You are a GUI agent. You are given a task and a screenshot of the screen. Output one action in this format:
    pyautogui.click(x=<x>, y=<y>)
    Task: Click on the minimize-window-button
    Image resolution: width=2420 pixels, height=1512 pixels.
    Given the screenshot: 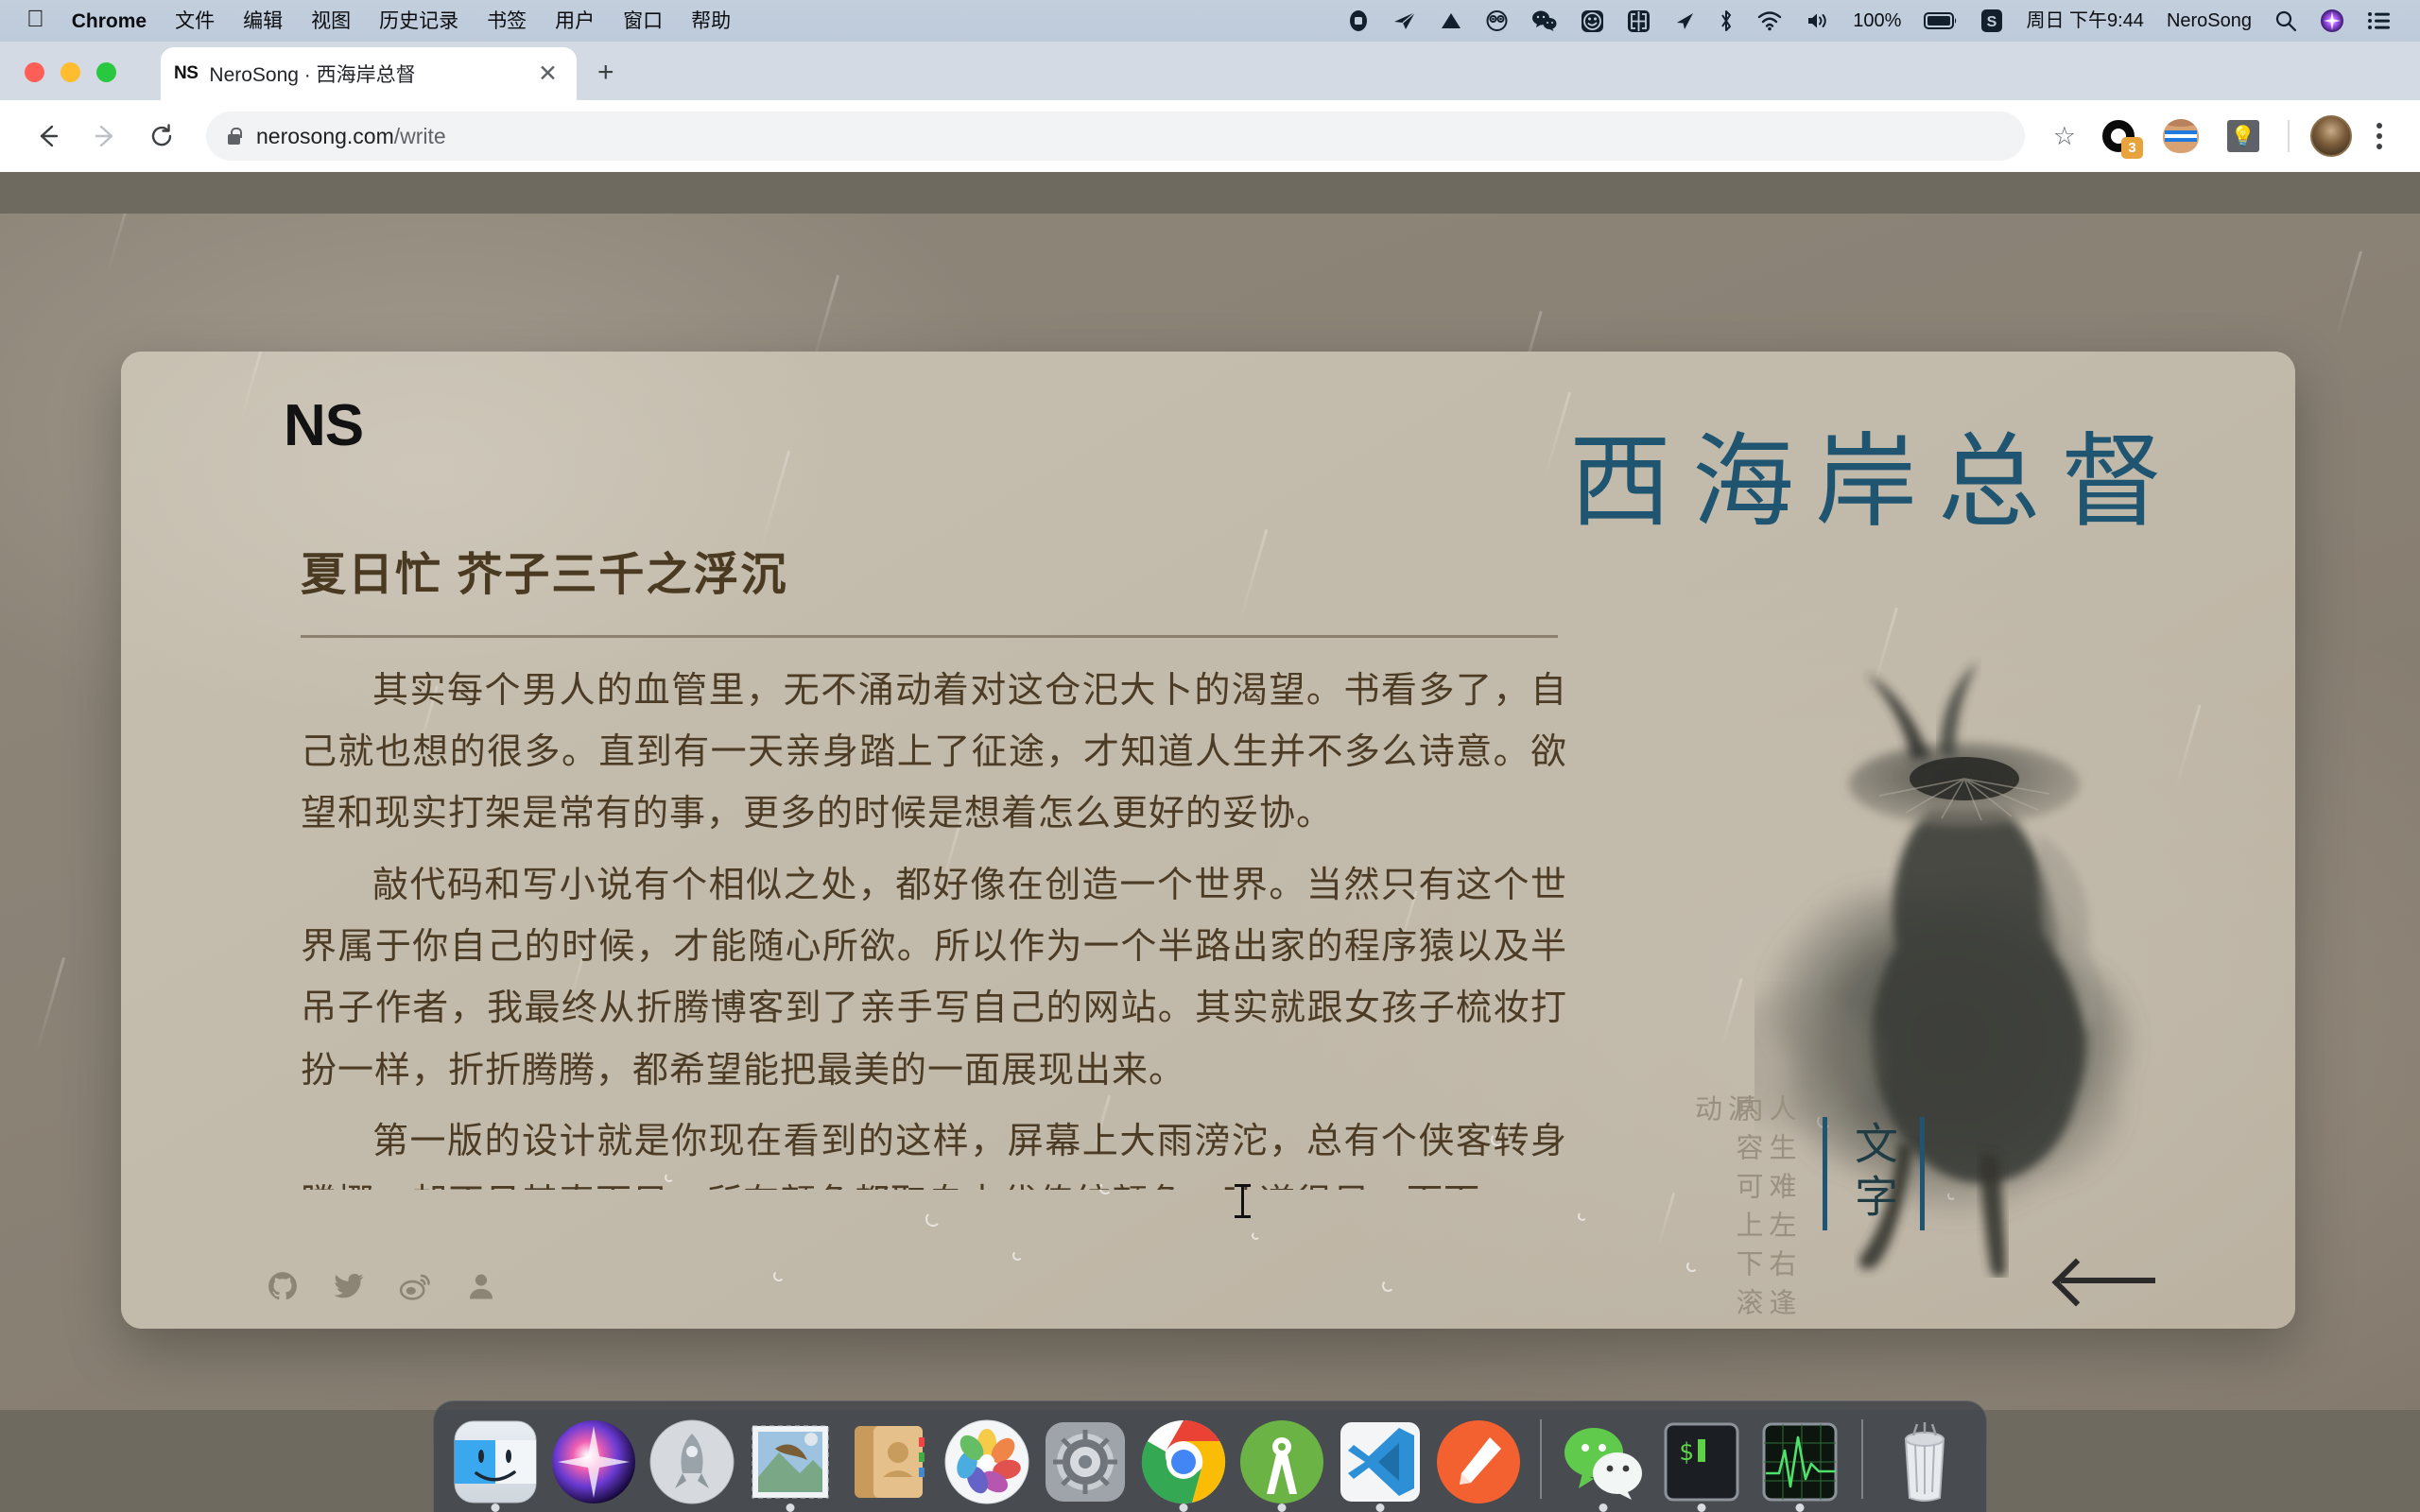 What is the action you would take?
    pyautogui.click(x=70, y=72)
    